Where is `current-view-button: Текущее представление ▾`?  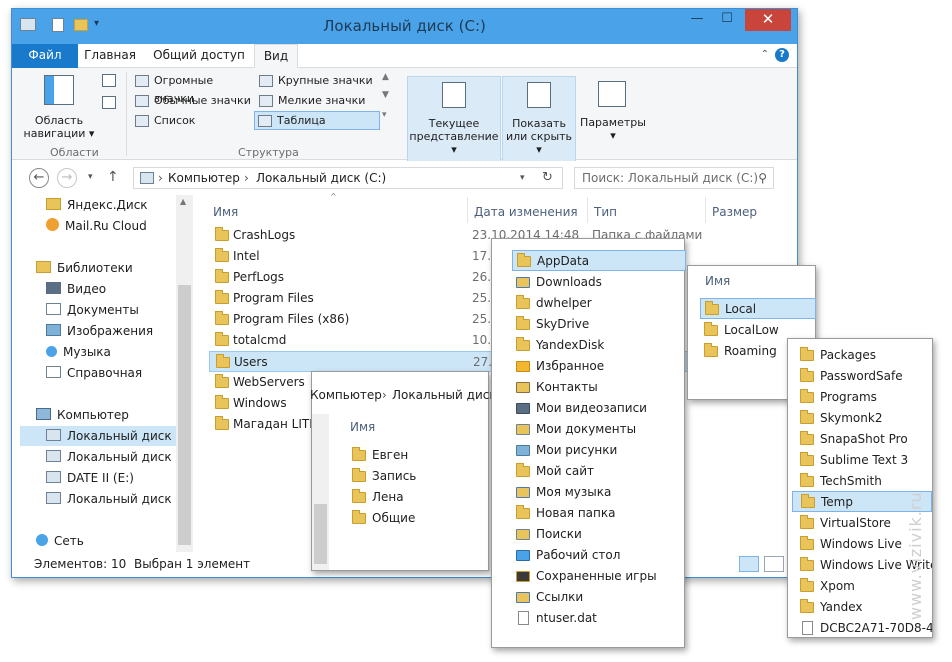
current-view-button: Текущее представление ▾ is located at coordinates (454, 119).